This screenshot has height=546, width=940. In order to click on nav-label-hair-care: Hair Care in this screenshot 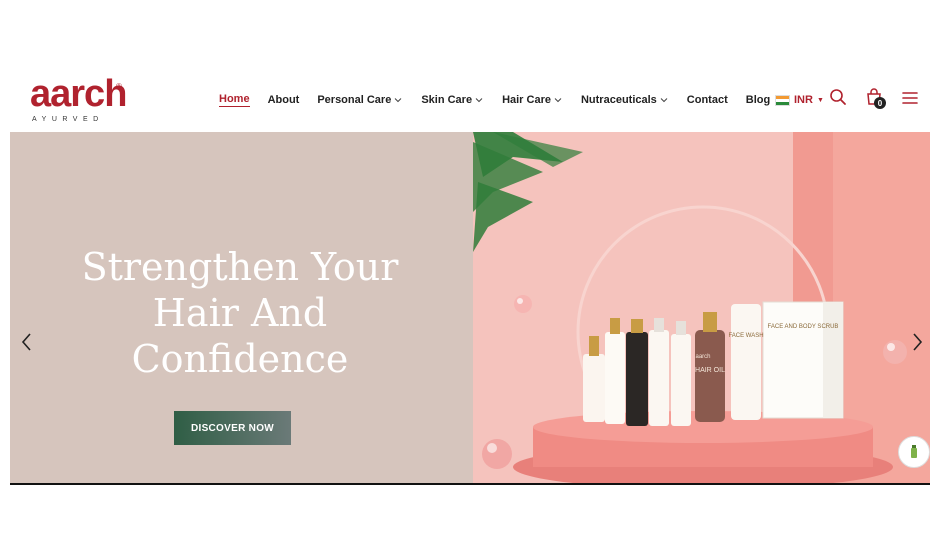, I will do `click(526, 100)`.